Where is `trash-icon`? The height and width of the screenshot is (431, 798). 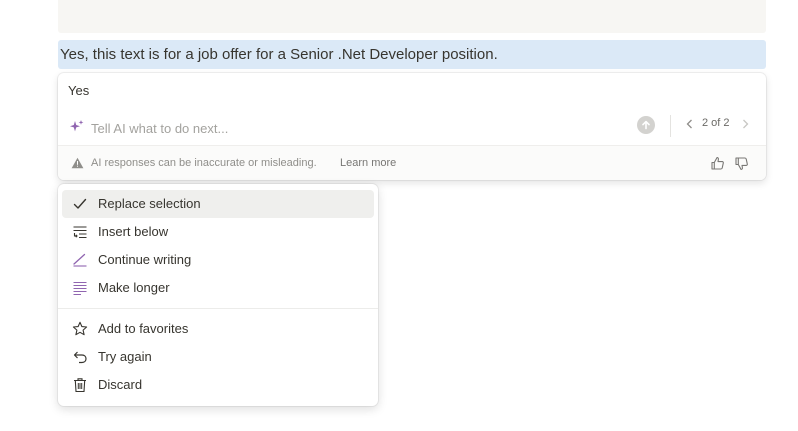 trash-icon is located at coordinates (80, 385).